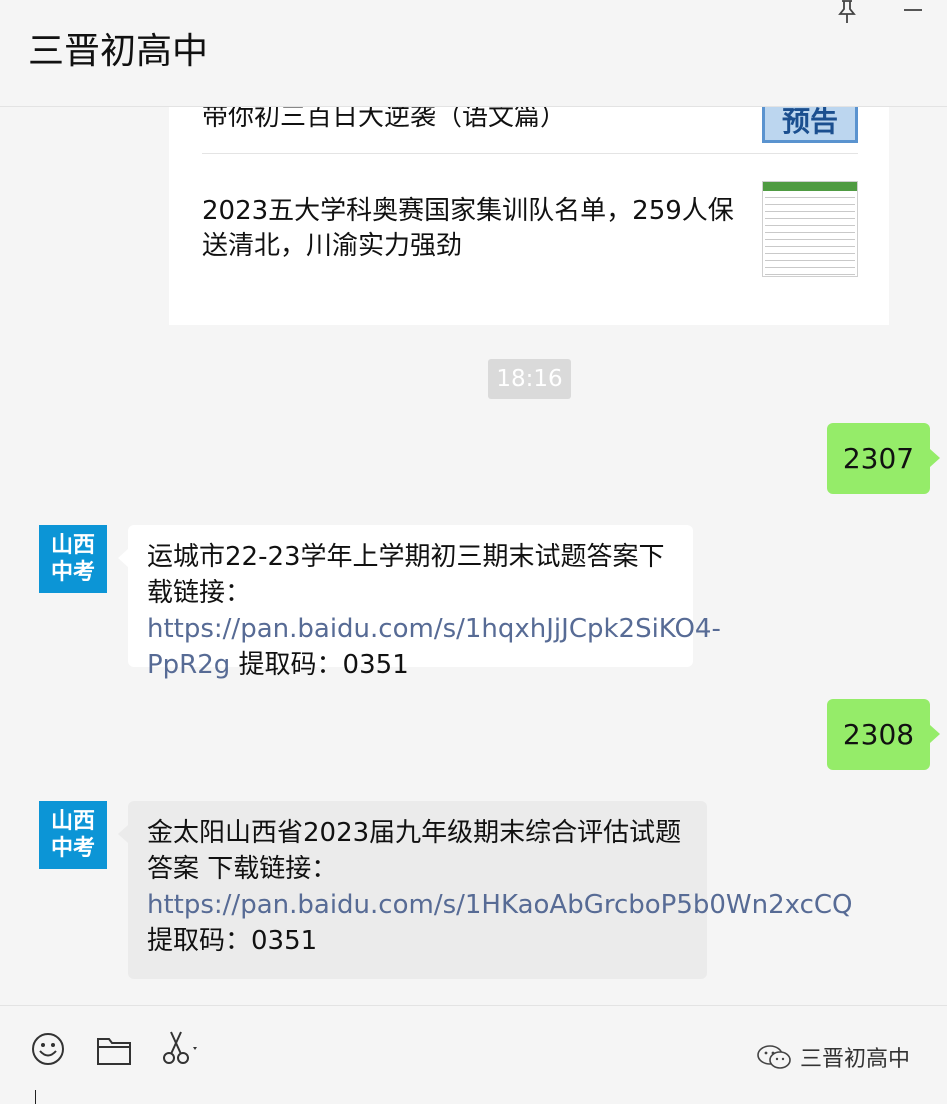  What do you see at coordinates (384, 119) in the screenshot?
I see `article-title: 带你初三百日大逆袭（语文篇）` at bounding box center [384, 119].